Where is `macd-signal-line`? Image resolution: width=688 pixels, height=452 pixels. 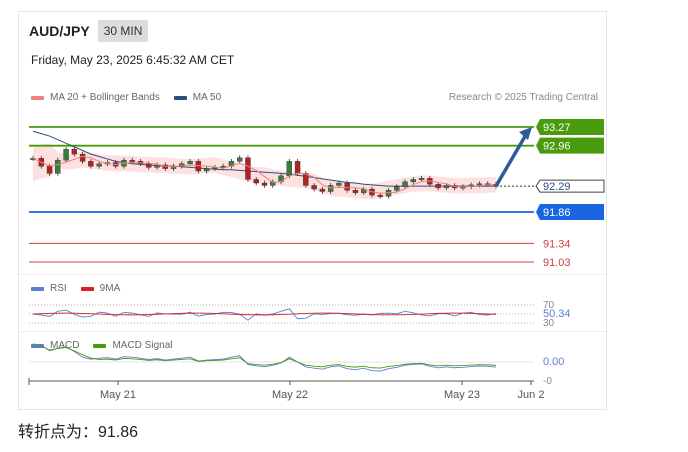
macd-signal-line is located at coordinates (264, 356).